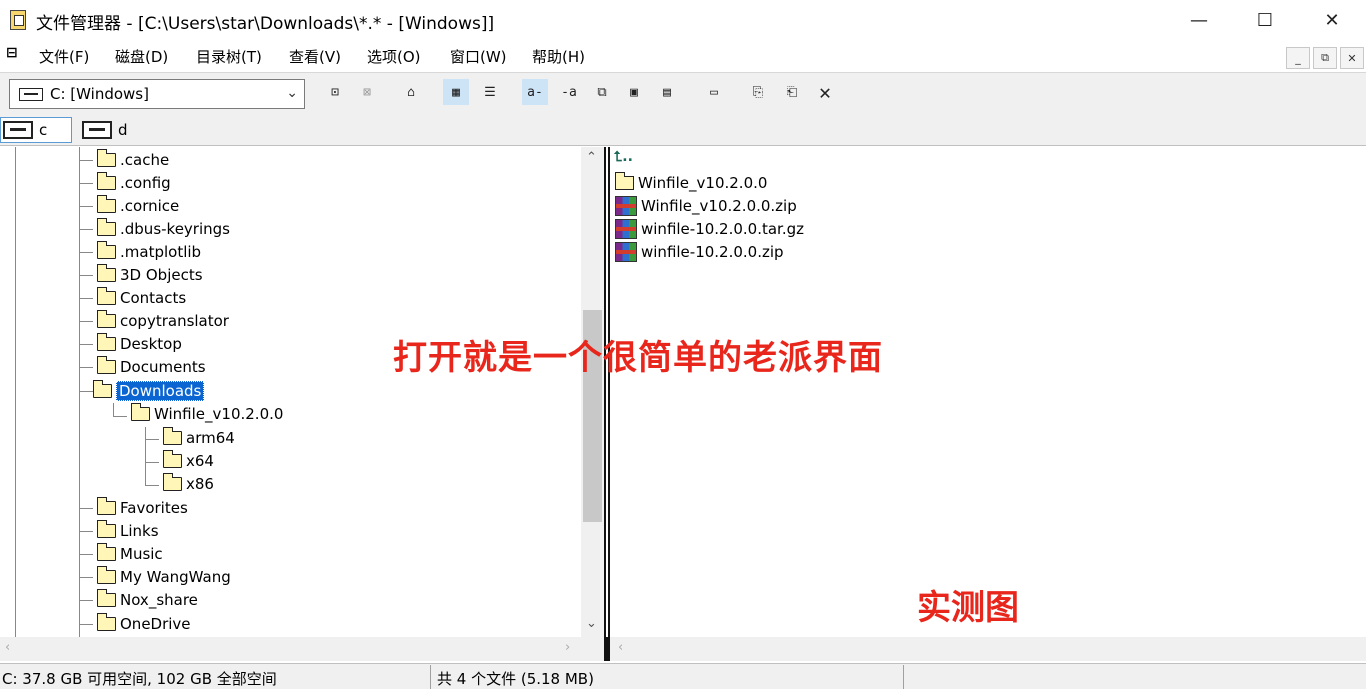 This screenshot has height=689, width=1366. What do you see at coordinates (292, 93) in the screenshot?
I see `chevron-down-icon: ⌄` at bounding box center [292, 93].